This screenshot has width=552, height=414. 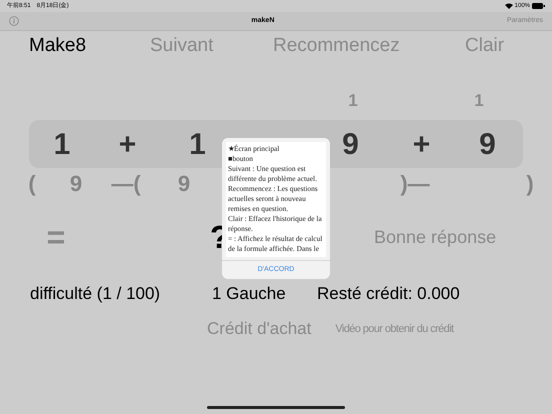 What do you see at coordinates (538, 6) in the screenshot?
I see `battery-icon` at bounding box center [538, 6].